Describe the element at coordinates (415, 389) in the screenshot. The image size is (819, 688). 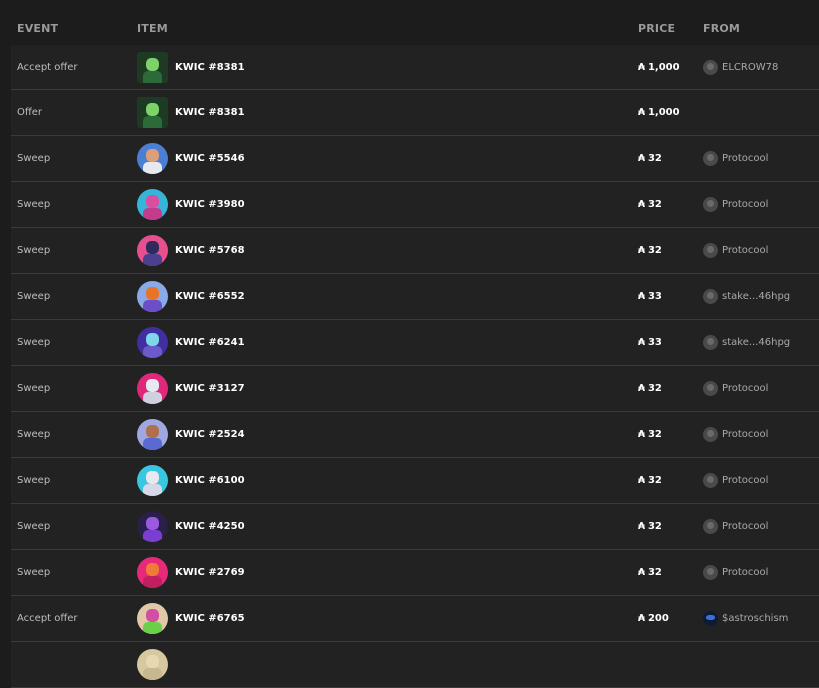
I see `table-row: Sweep KWIC #3127 ₳ 32 Protocool` at that location.